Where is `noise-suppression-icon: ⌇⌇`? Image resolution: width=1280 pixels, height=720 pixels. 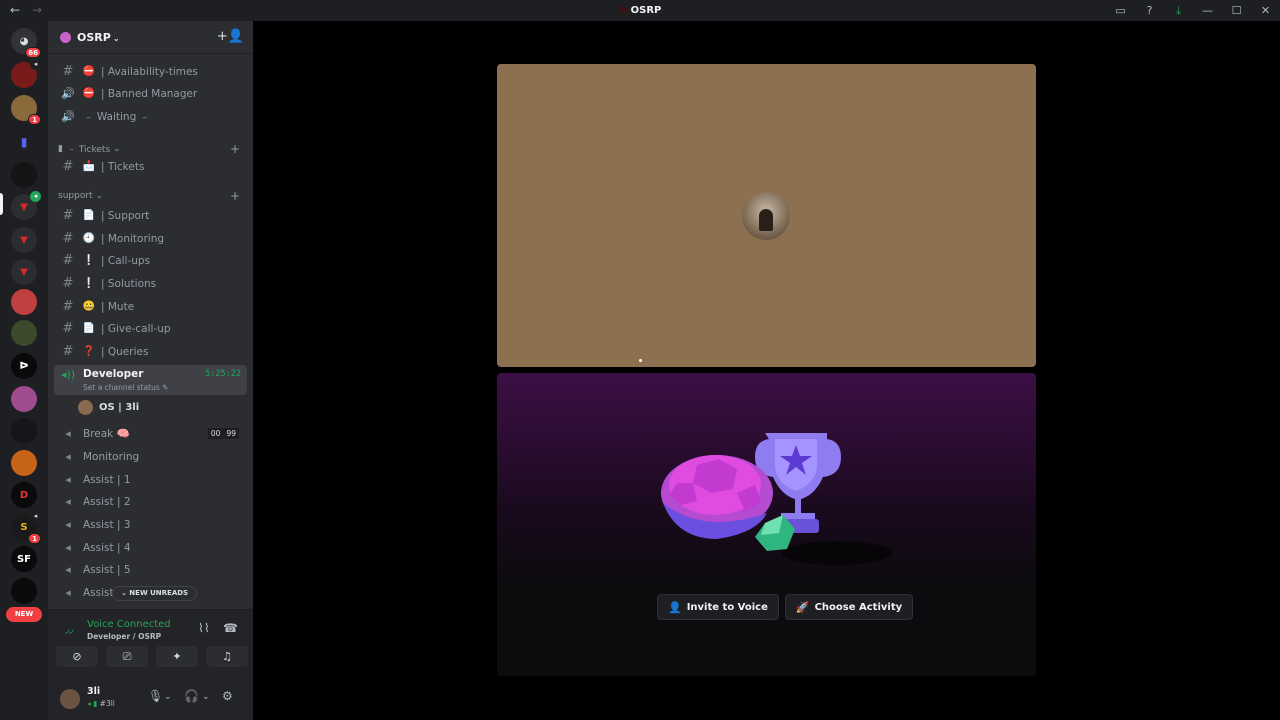 noise-suppression-icon: ⌇⌇ is located at coordinates (204, 628).